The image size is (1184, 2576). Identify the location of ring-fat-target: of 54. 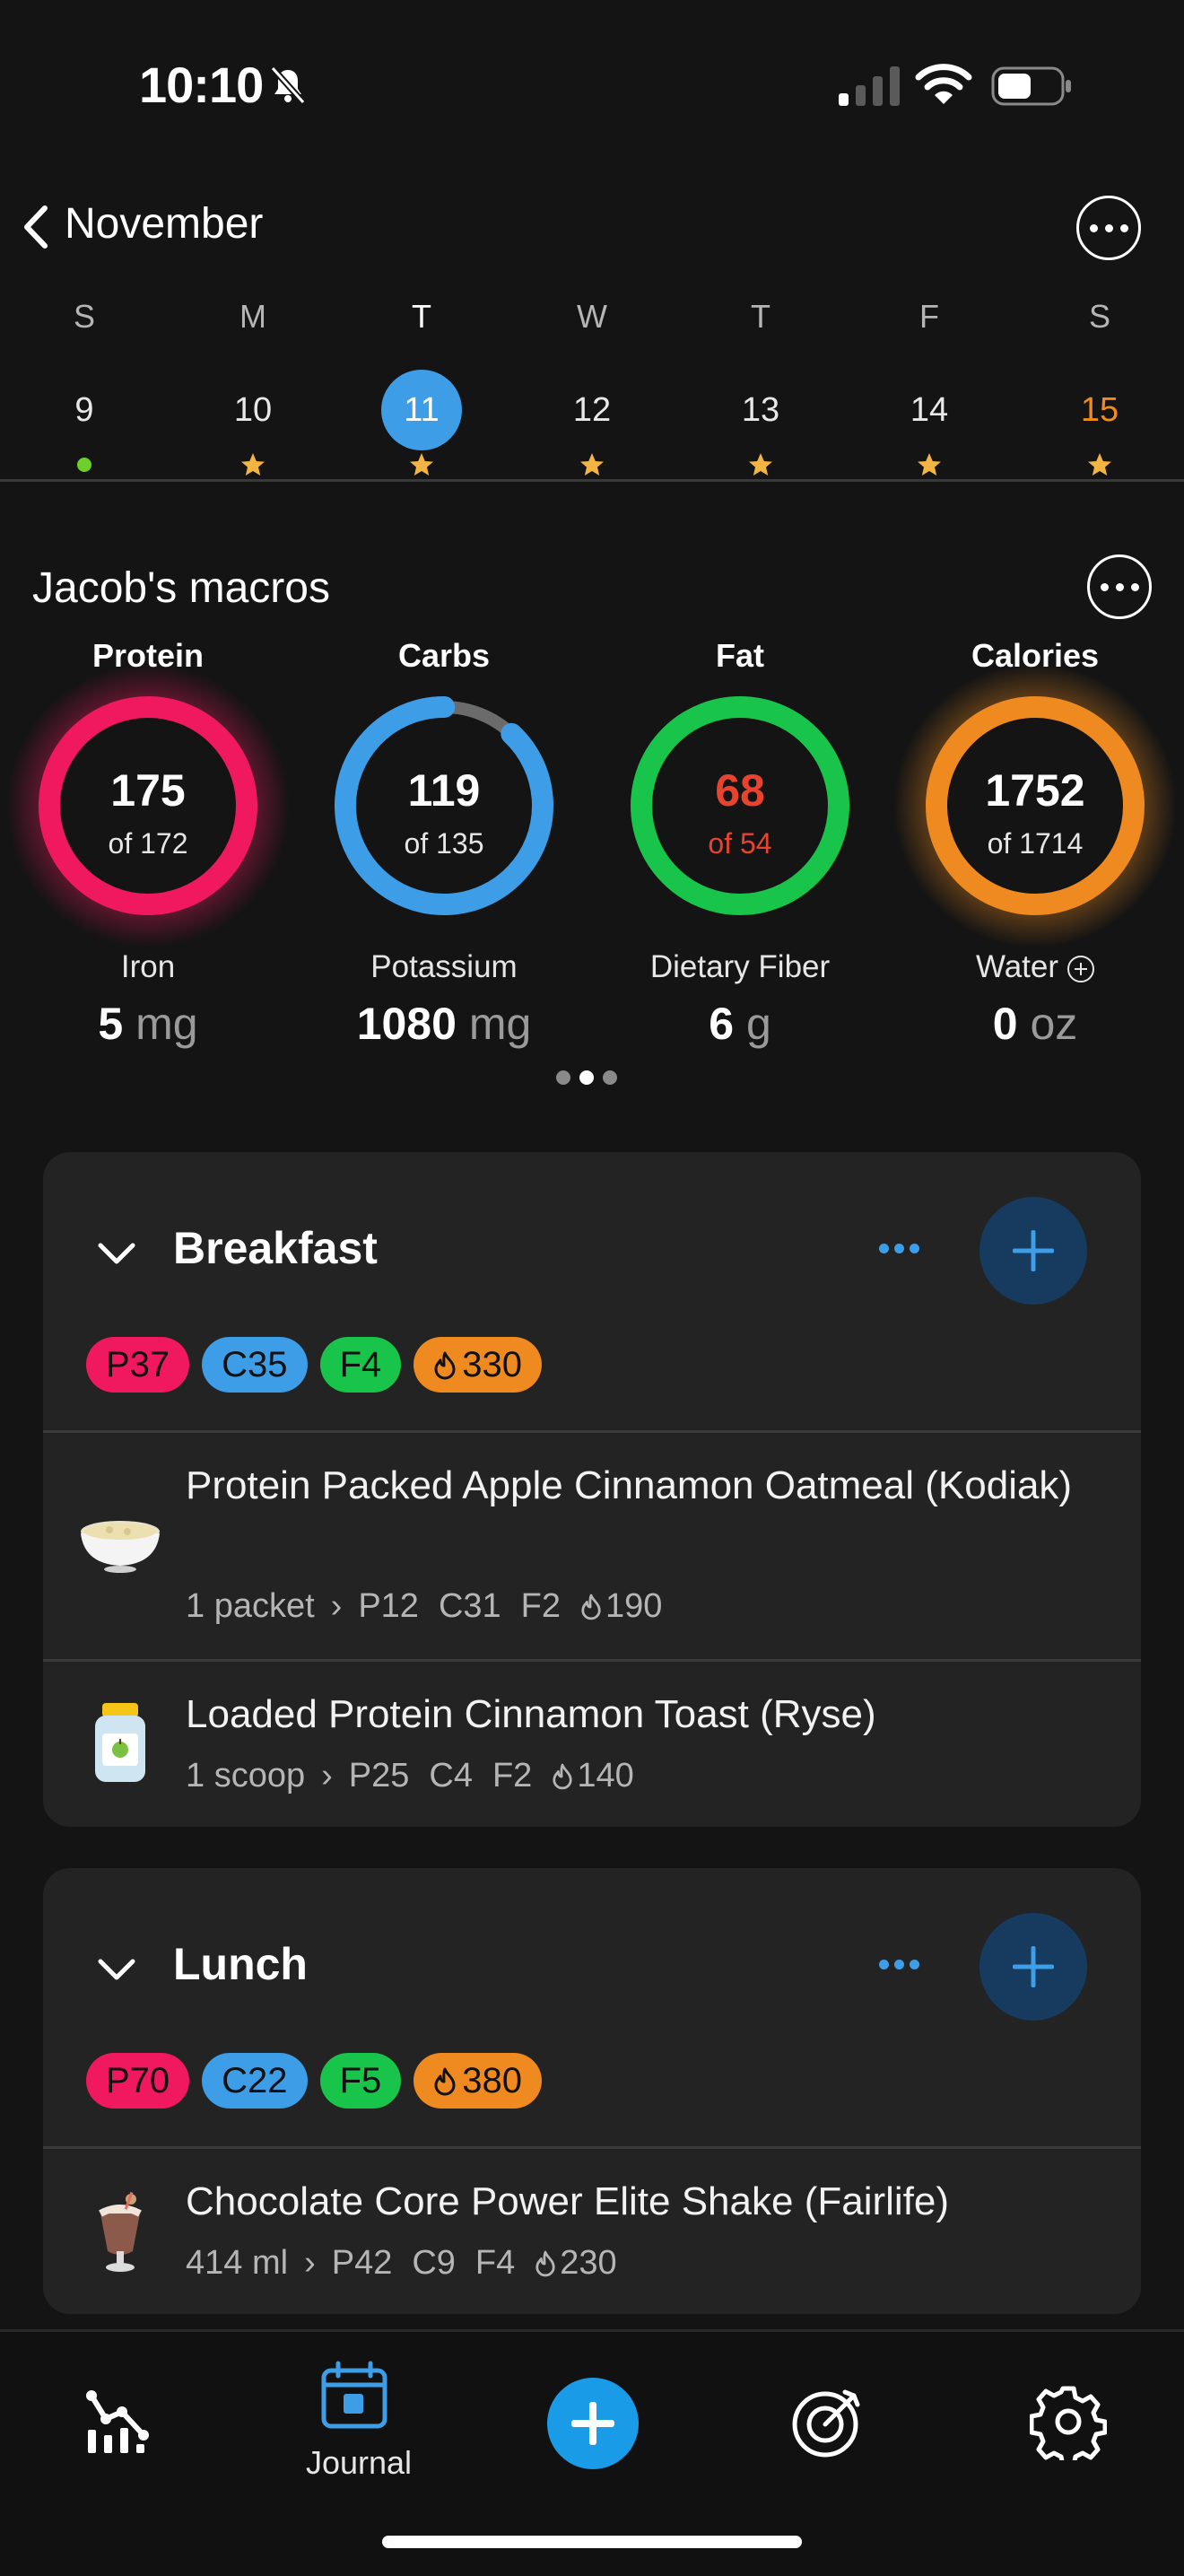
(740, 843).